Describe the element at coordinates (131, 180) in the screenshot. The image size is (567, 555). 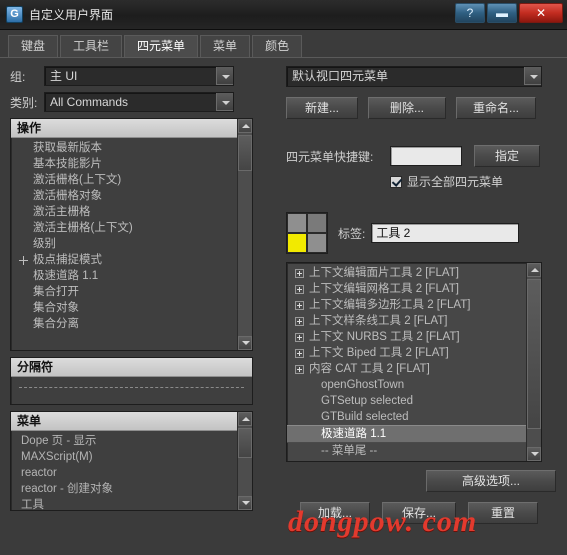
I see `list-item: 激活栅格(上下文)` at that location.